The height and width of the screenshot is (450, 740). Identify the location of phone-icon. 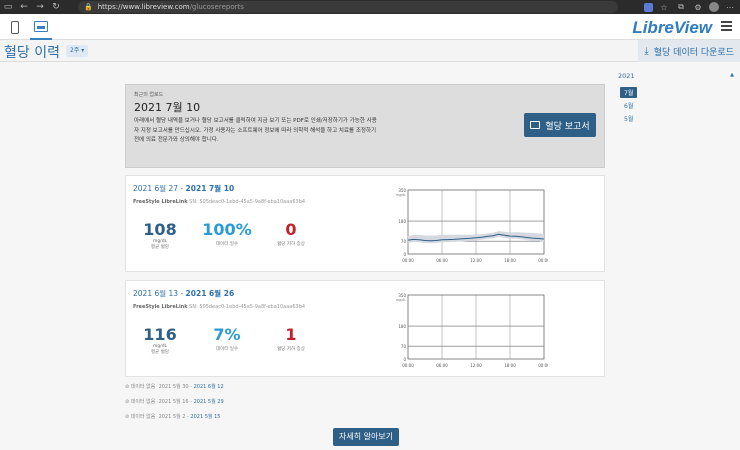
(15, 27).